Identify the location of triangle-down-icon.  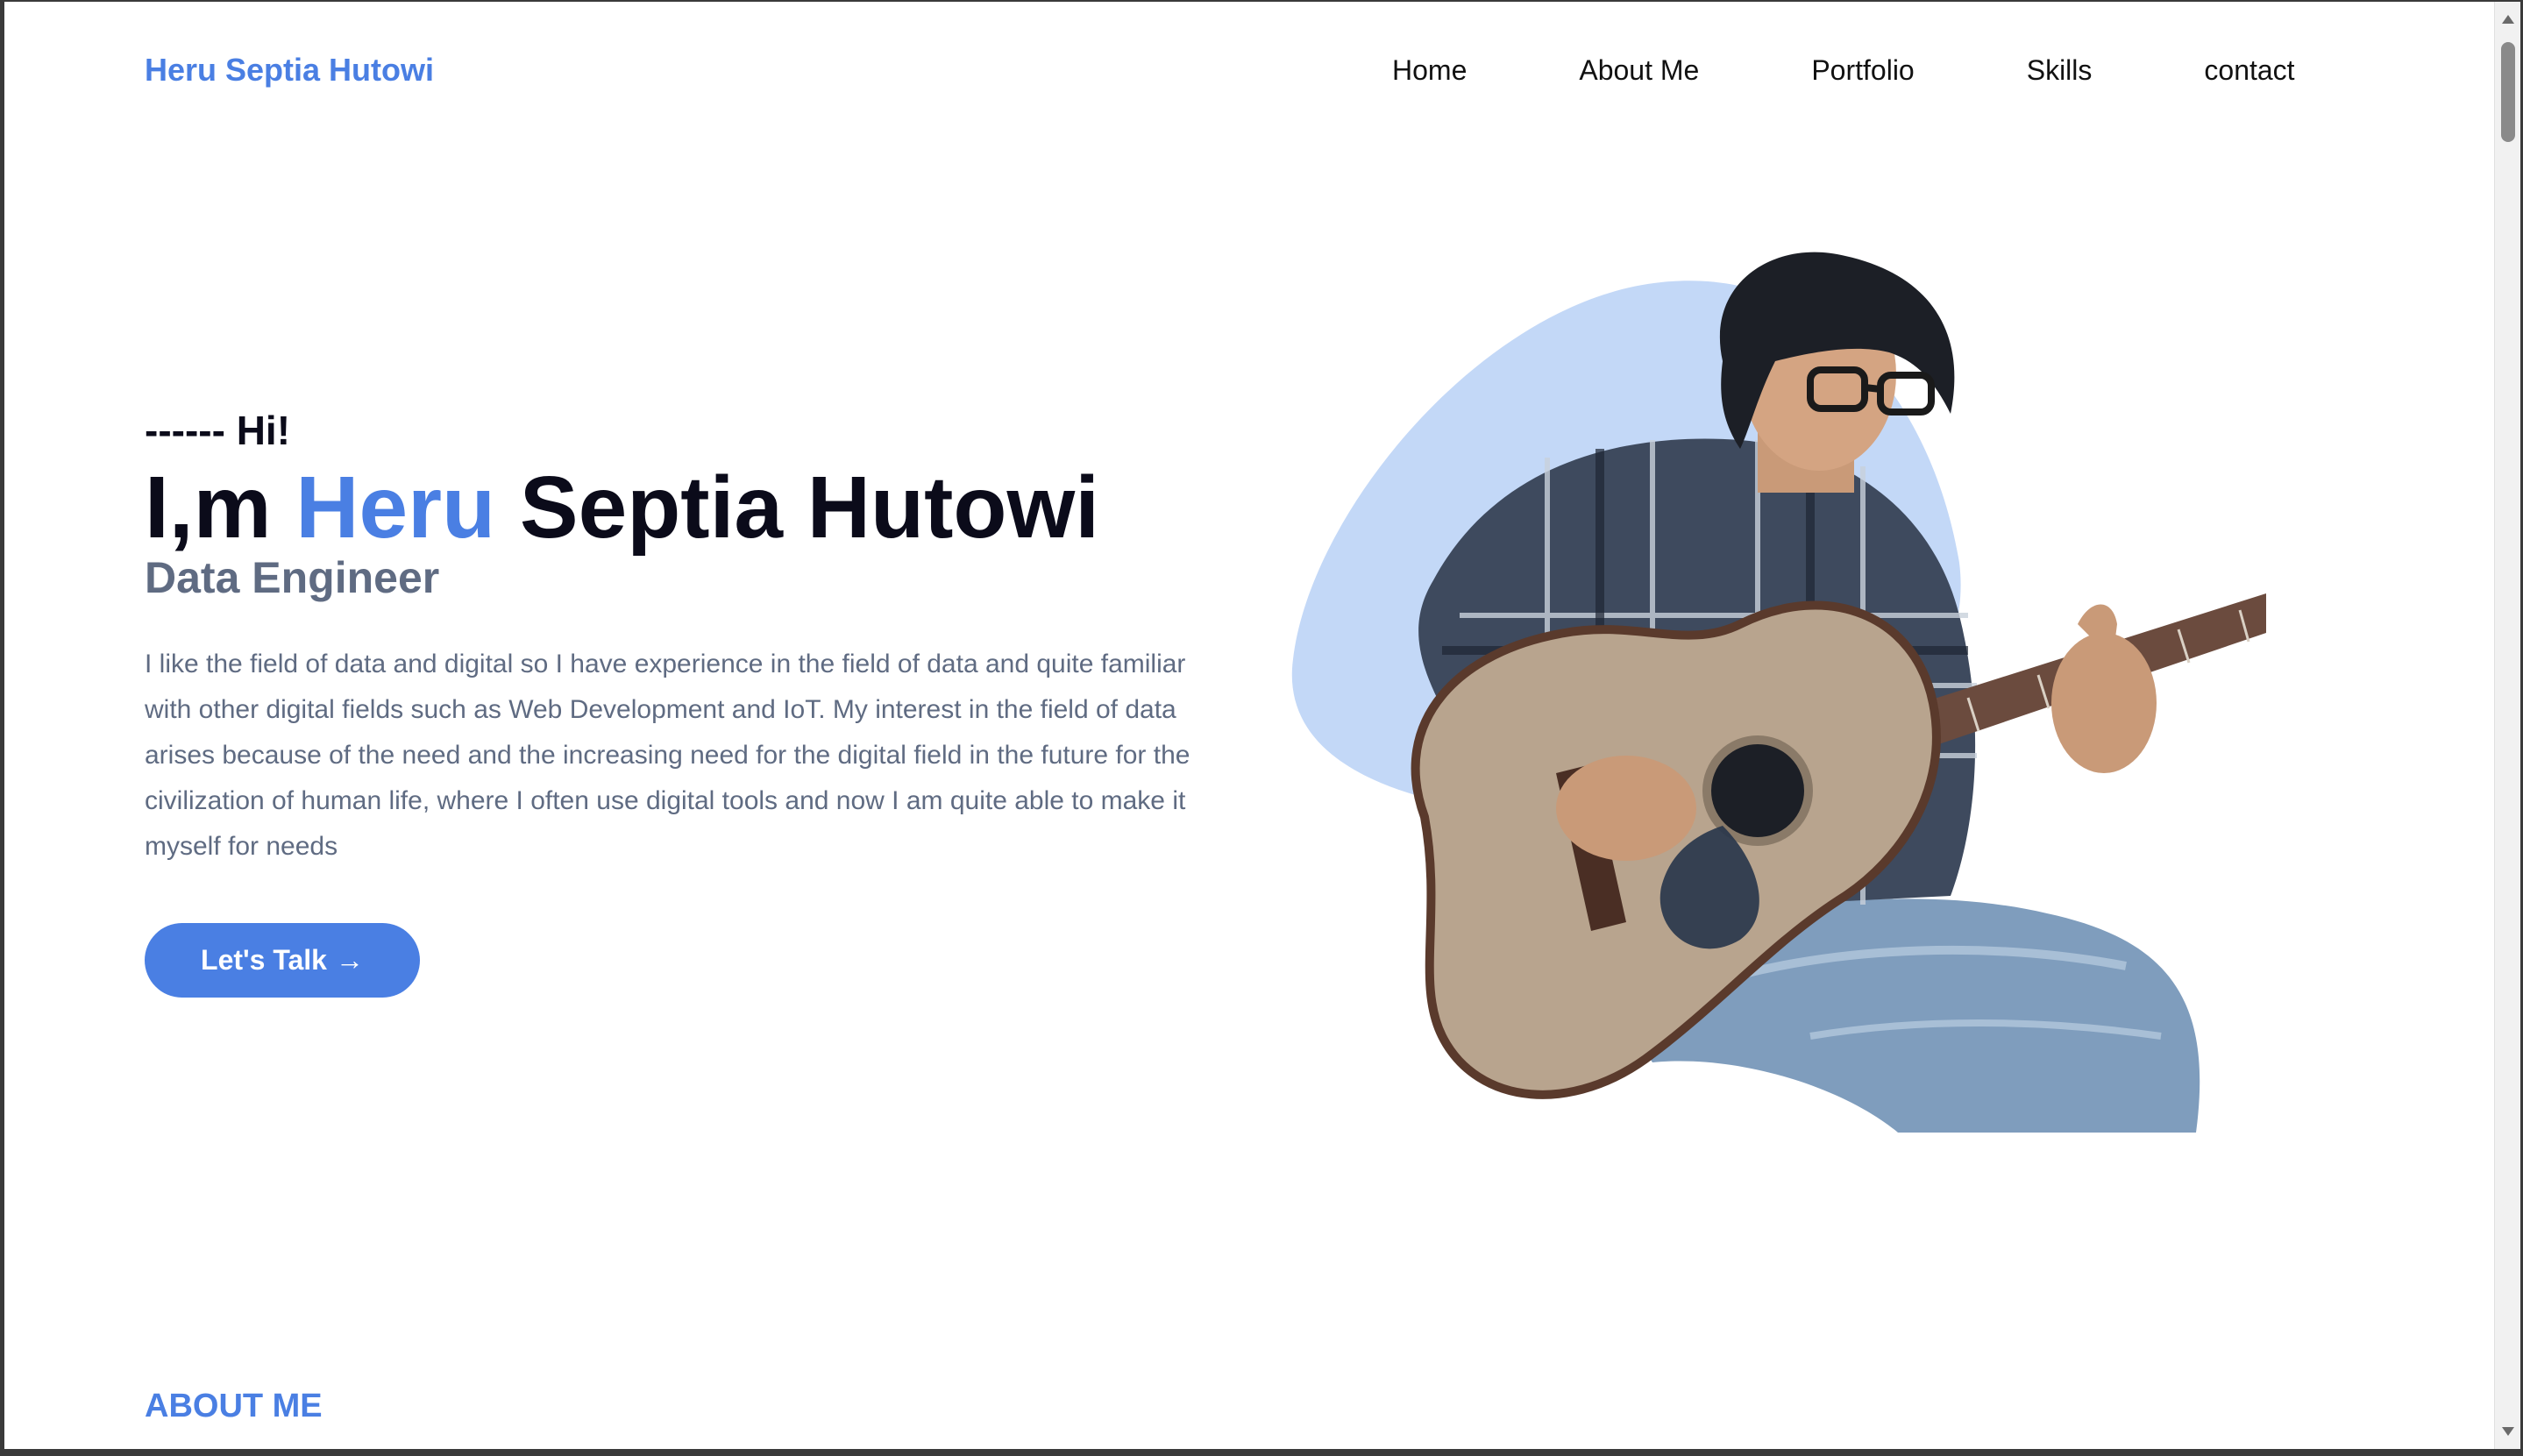
(2508, 1431).